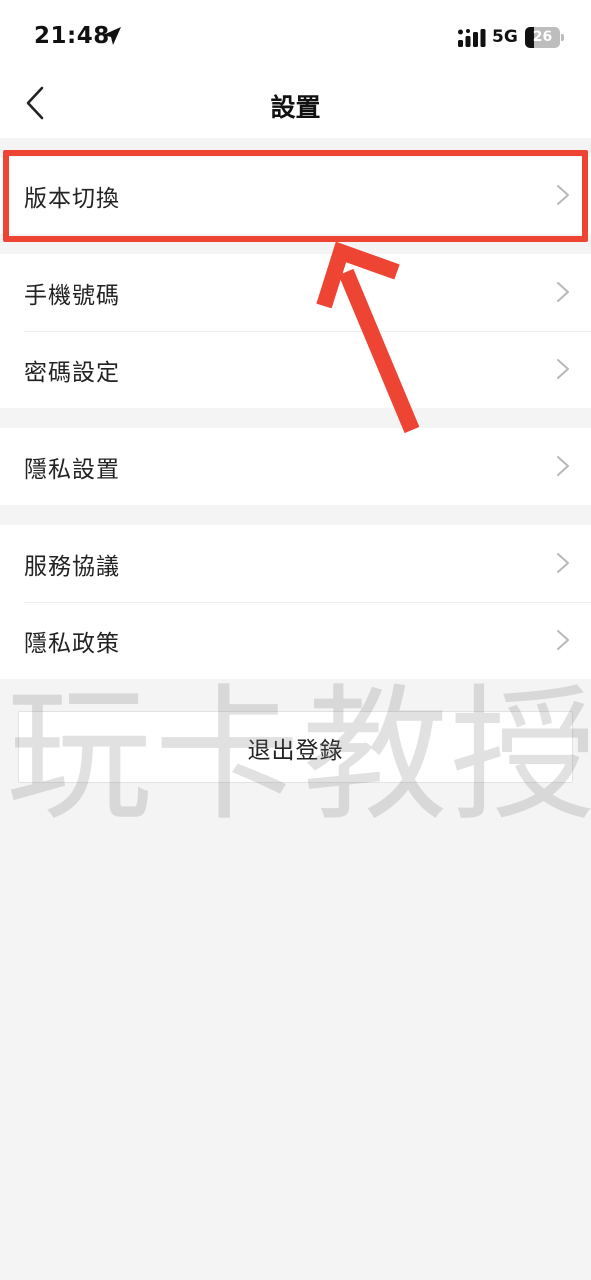 The image size is (591, 1280). I want to click on settings-item-phone-number: 手機號碼, so click(295, 292).